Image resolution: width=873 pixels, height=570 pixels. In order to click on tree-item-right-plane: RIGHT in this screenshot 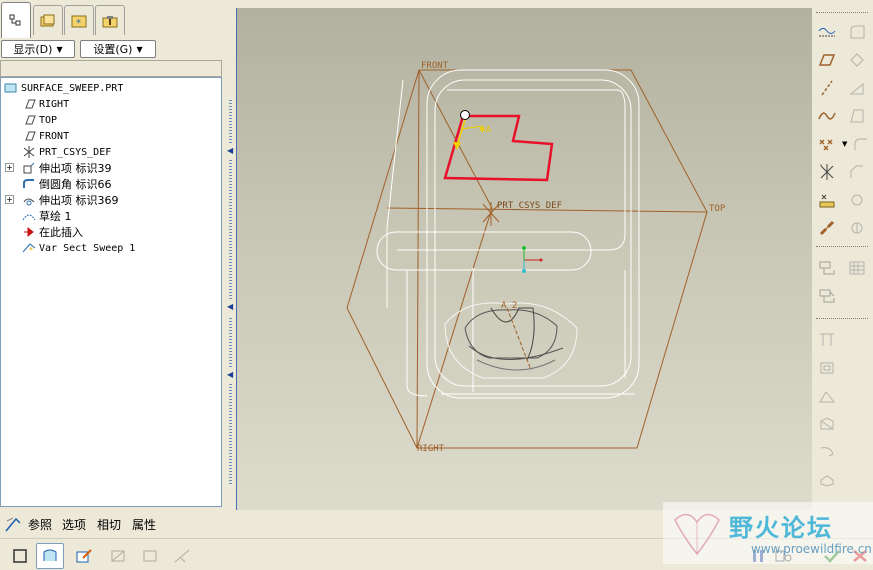, I will do `click(45, 104)`.